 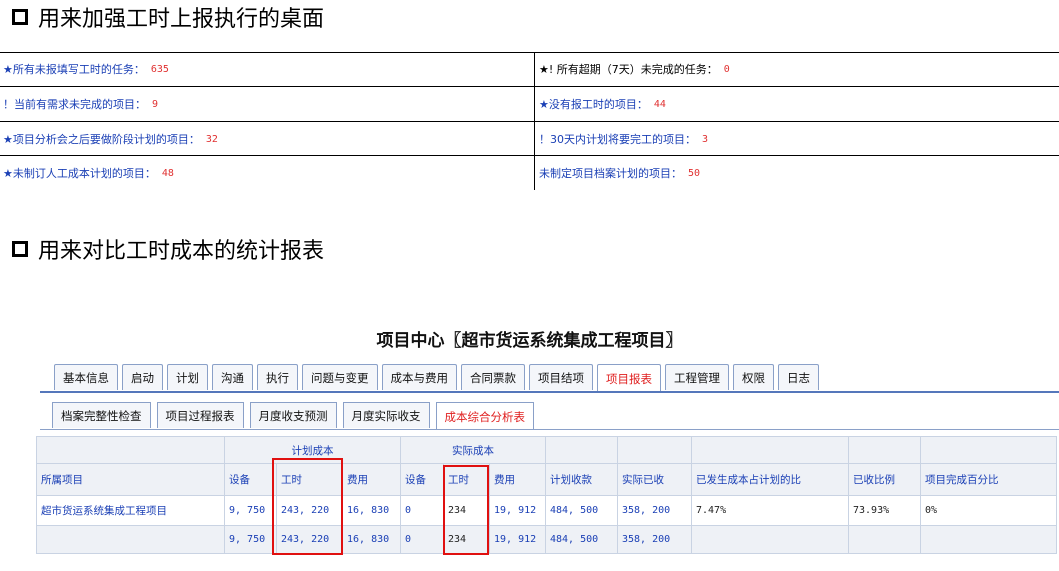 I want to click on section-heading-report: 用来对比工时成本的统计报表, so click(x=168, y=249).